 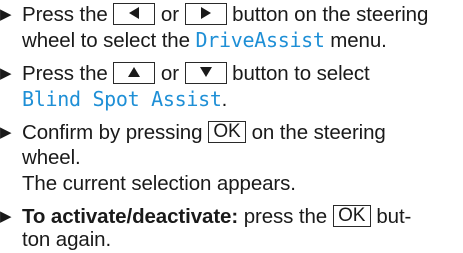 I want to click on step-3-line-1: ▶ Confirm by pressing OK on the steering, so click(x=193, y=133).